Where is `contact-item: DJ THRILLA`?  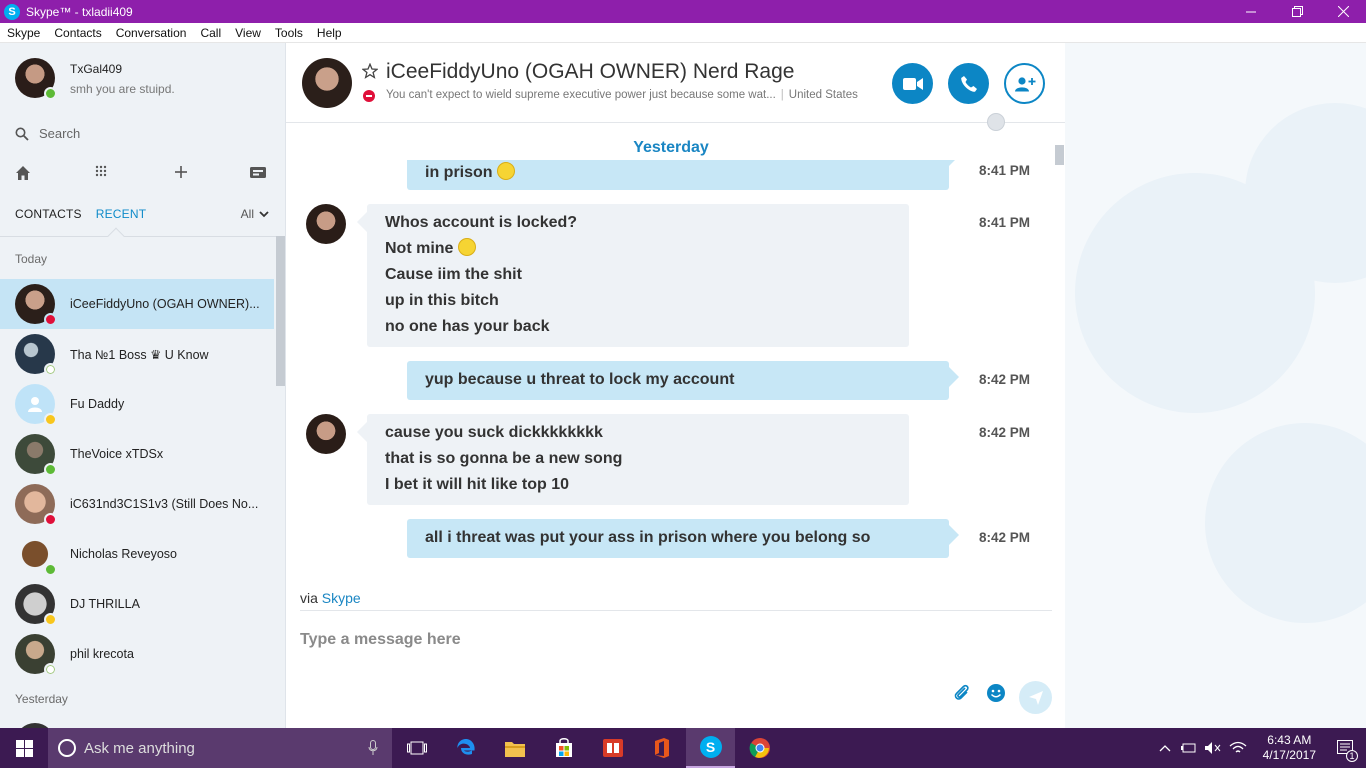
contact-item: DJ THRILLA is located at coordinates (137, 604).